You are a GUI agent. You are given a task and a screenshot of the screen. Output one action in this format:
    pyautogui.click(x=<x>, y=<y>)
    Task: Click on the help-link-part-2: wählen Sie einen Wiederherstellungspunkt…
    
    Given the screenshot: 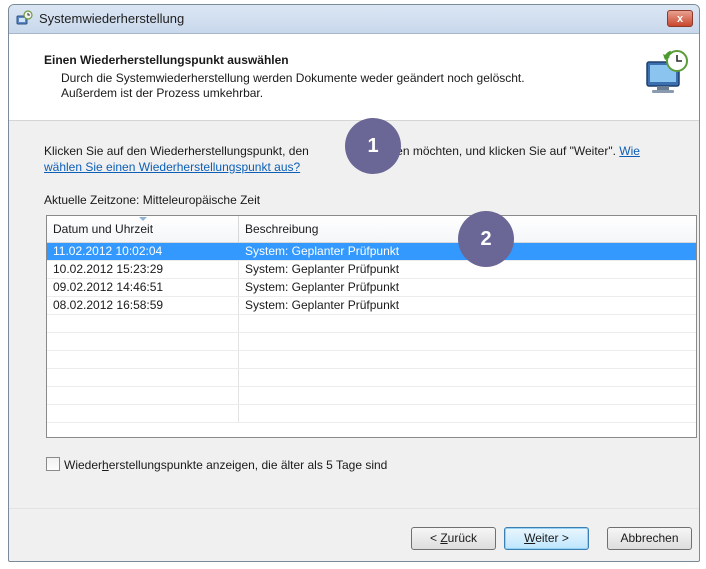 What is the action you would take?
    pyautogui.click(x=172, y=167)
    